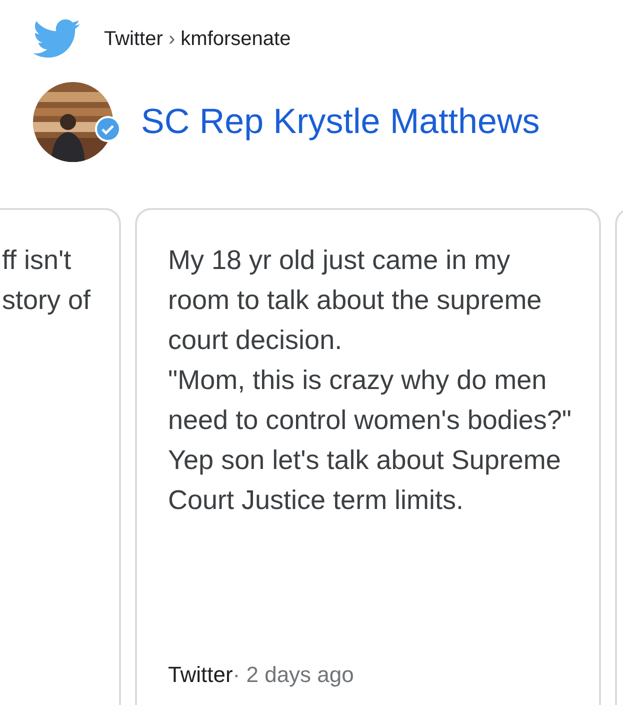 The image size is (623, 705). What do you see at coordinates (197, 39) in the screenshot?
I see `breadcrumb: Twitter › kmforsenate` at bounding box center [197, 39].